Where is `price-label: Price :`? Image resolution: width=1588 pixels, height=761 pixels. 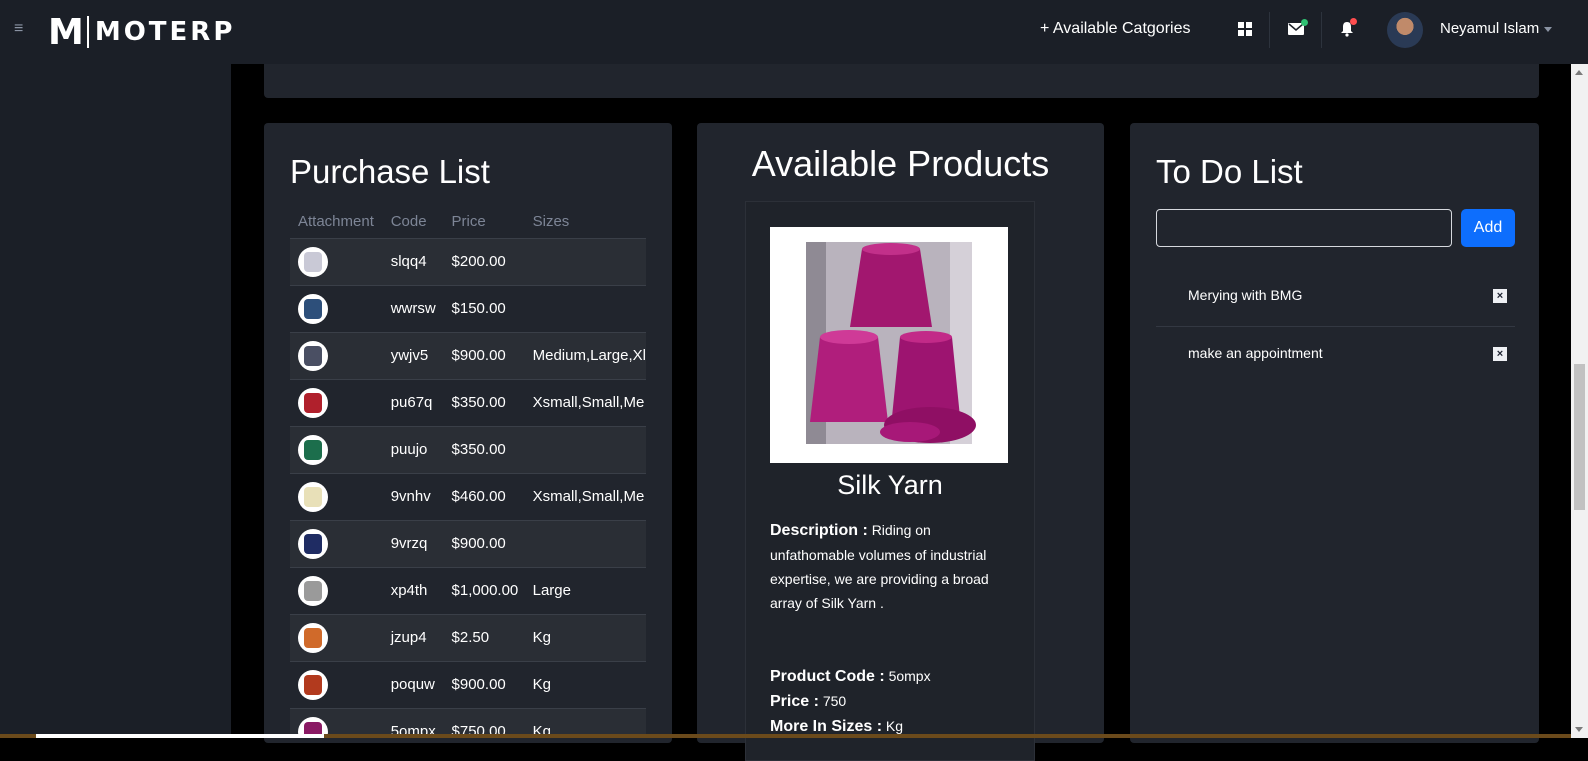
price-label: Price : is located at coordinates (794, 701).